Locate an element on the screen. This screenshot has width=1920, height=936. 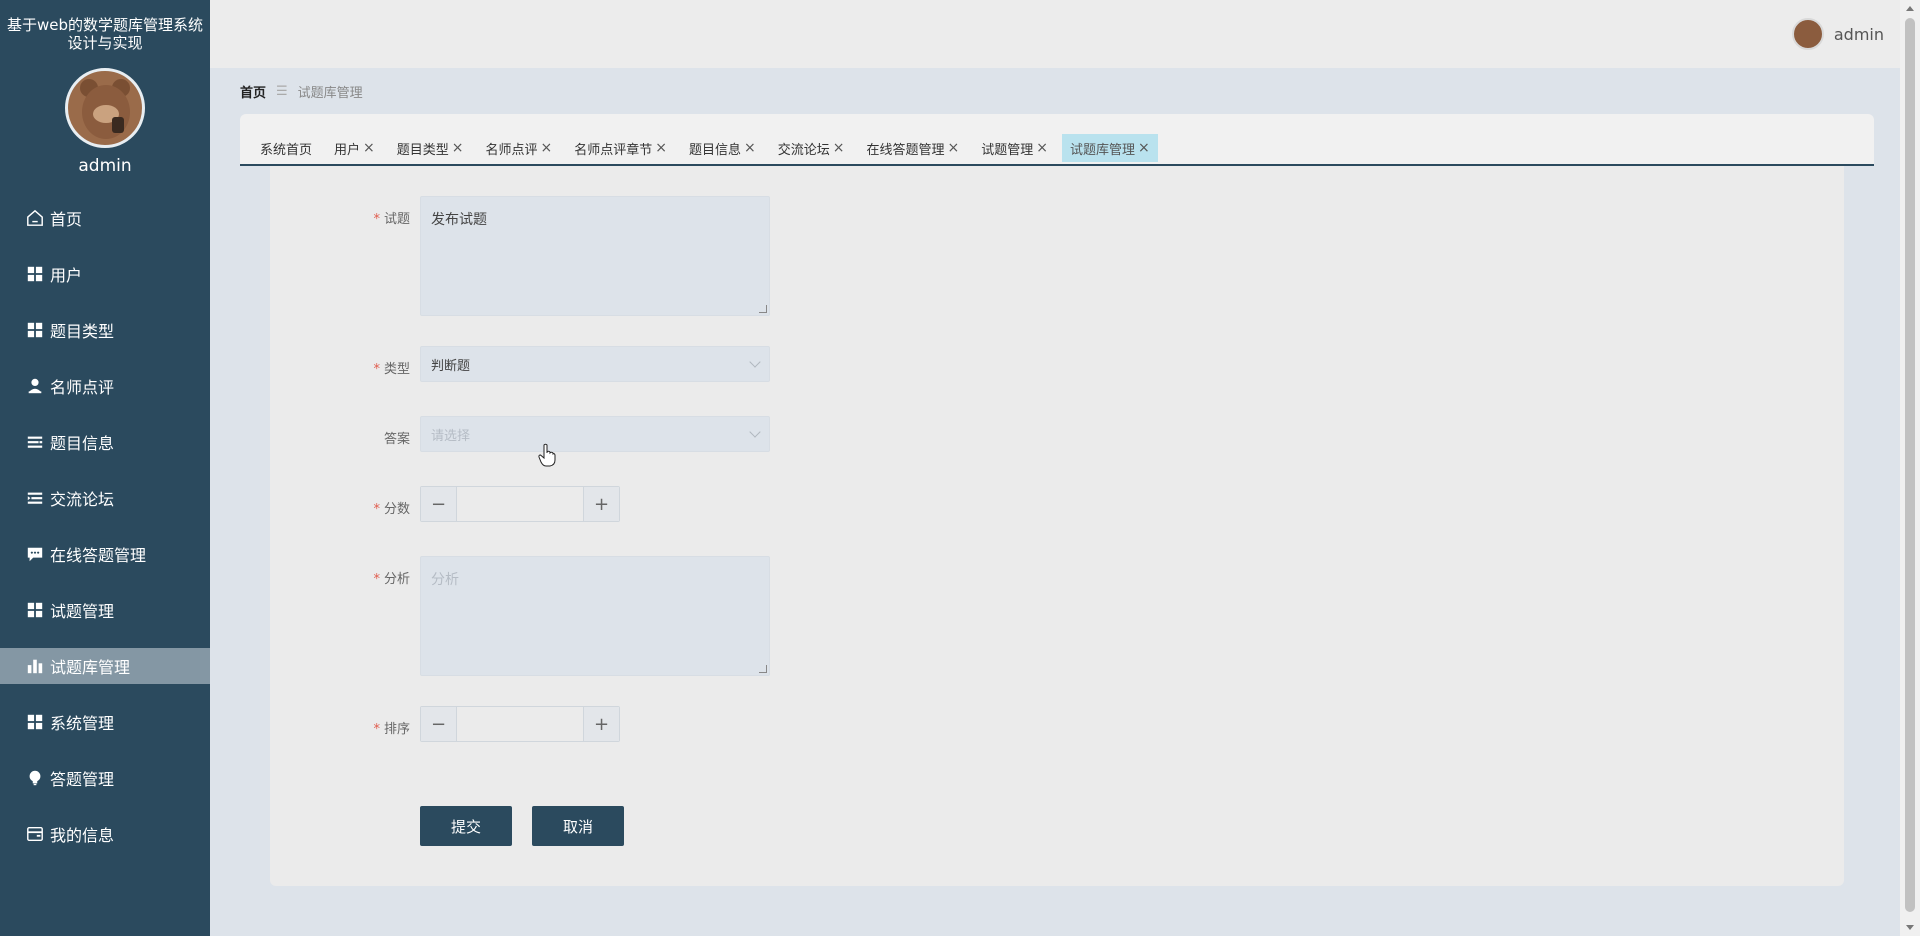
tab-teacher-review-chapters: 名师点评章节 × is located at coordinates (620, 148).